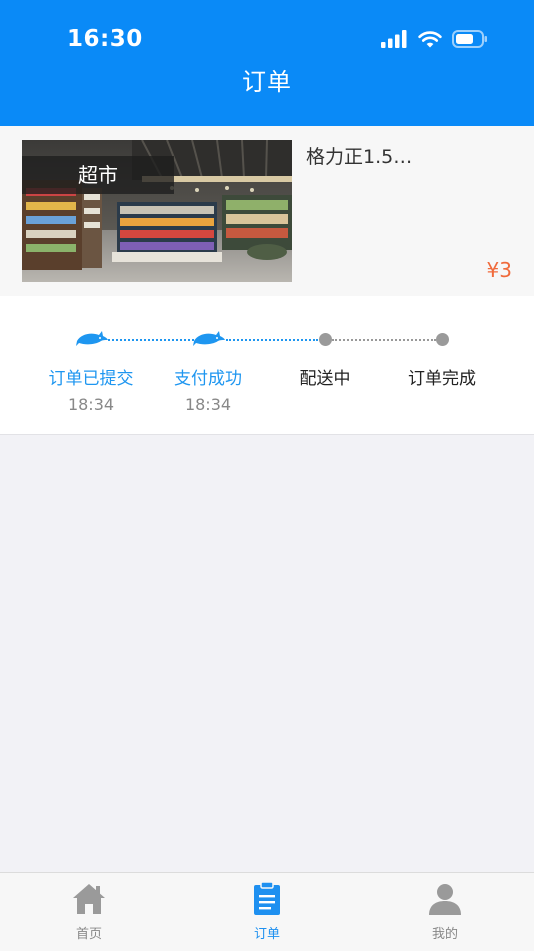 The height and width of the screenshot is (951, 534). I want to click on wifi-icon, so click(430, 39).